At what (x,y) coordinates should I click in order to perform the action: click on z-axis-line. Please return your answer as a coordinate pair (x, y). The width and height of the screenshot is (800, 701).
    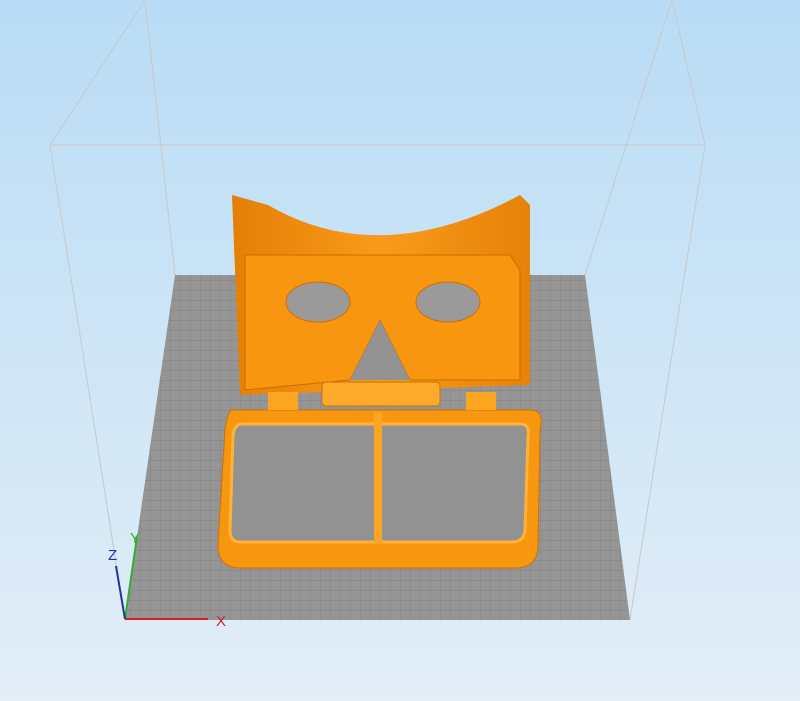
    Looking at the image, I should click on (120, 592).